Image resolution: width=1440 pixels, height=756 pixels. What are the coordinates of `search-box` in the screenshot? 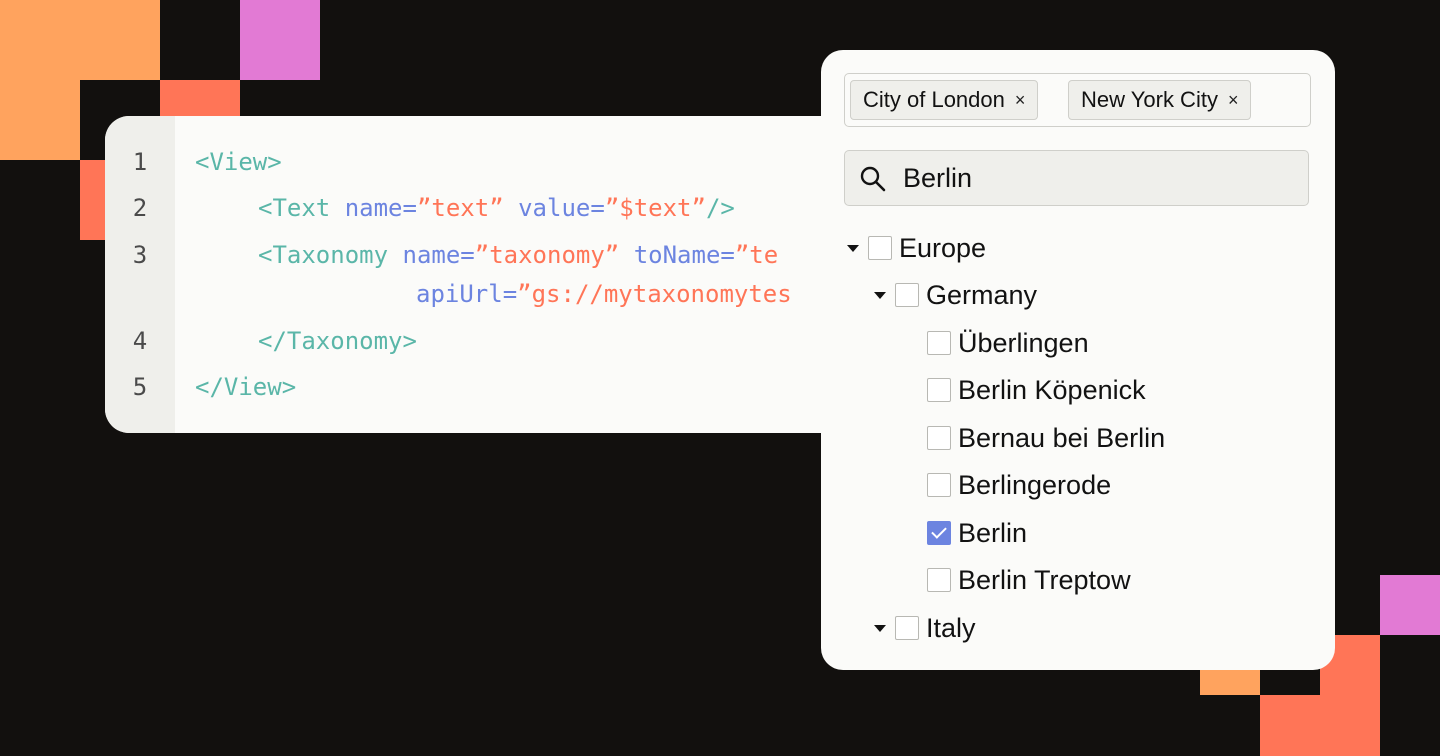 It's located at (1076, 178).